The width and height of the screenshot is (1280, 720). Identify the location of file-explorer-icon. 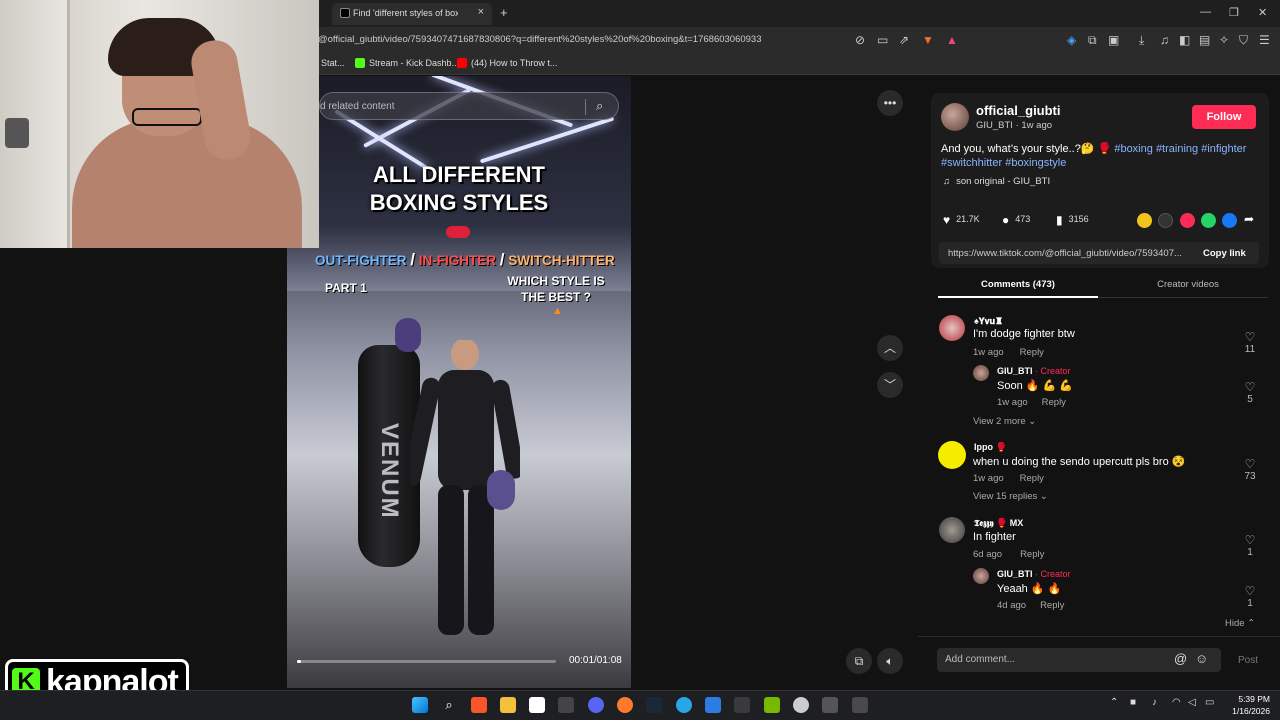
(508, 705).